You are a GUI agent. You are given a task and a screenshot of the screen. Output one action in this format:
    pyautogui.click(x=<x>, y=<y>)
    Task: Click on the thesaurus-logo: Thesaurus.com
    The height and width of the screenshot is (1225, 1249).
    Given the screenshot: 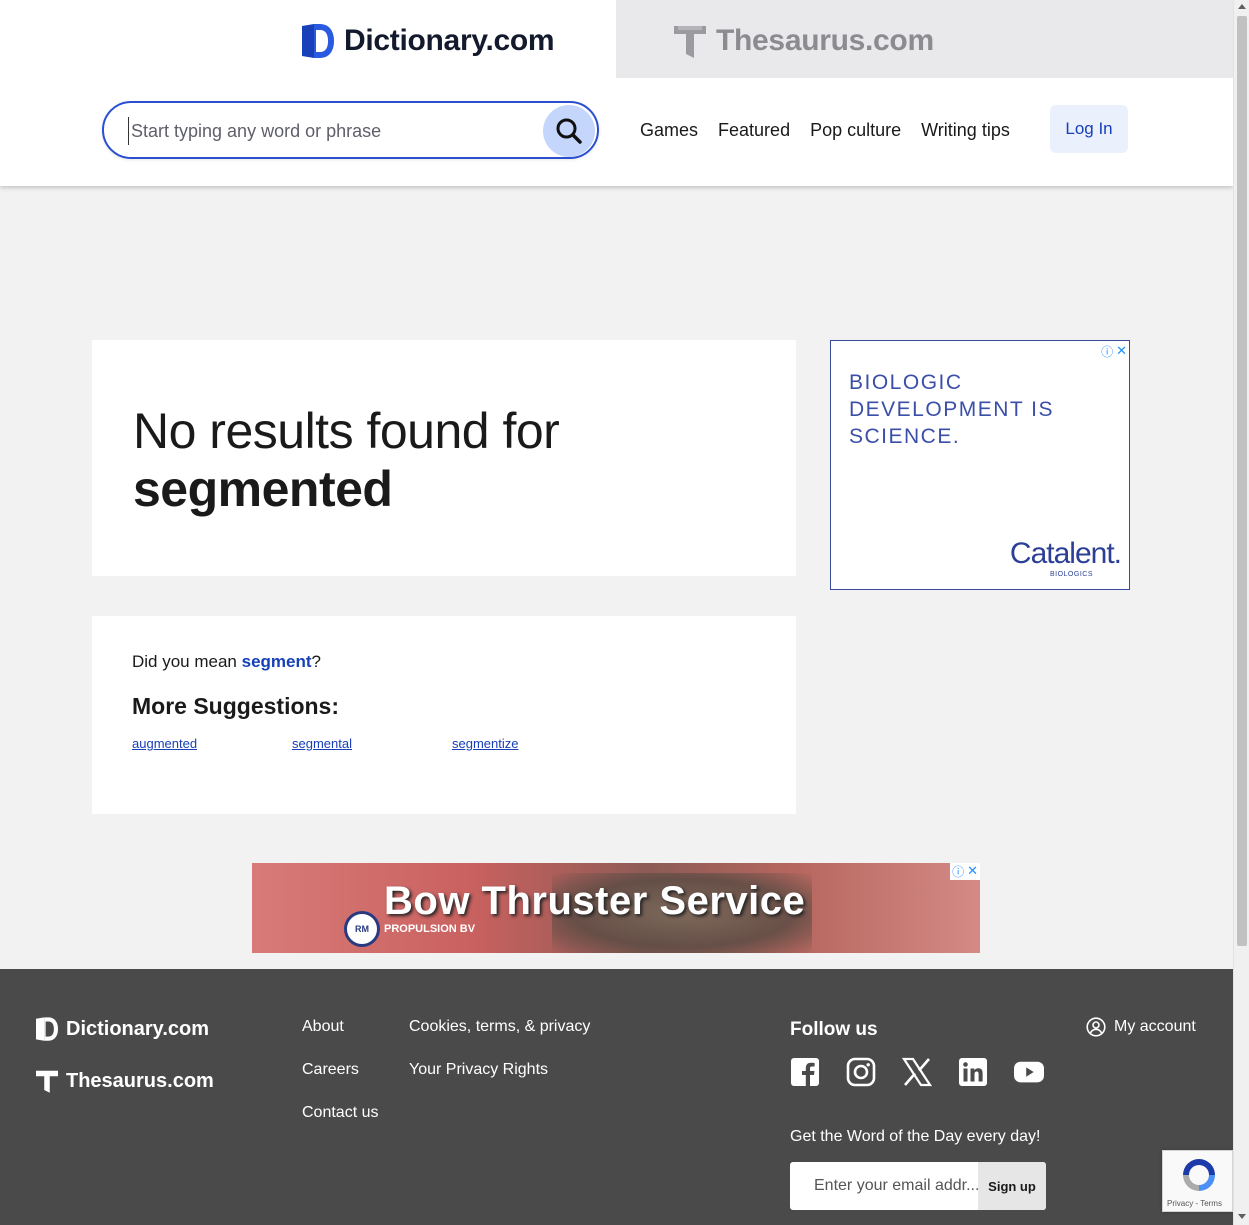 What is the action you would take?
    pyautogui.click(x=804, y=41)
    